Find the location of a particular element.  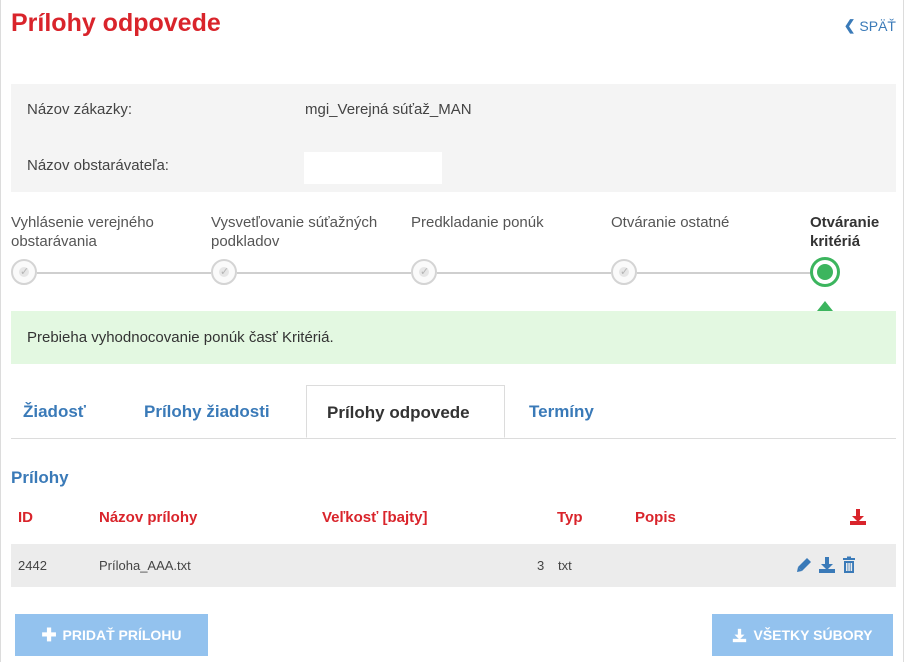

all-files-label: VŠETKY SÚBORY is located at coordinates (813, 635).